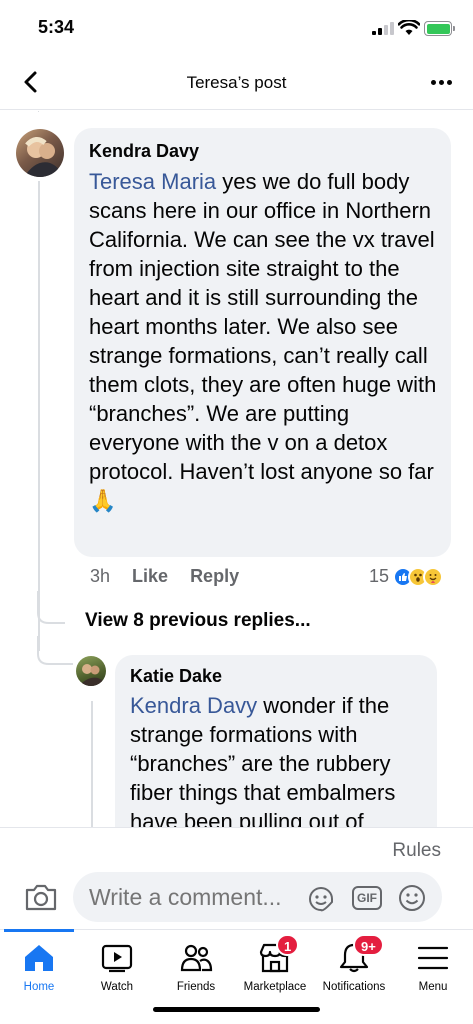 Image resolution: width=473 pixels, height=1024 pixels. I want to click on nav-header: Teresa’s post, so click(236, 83).